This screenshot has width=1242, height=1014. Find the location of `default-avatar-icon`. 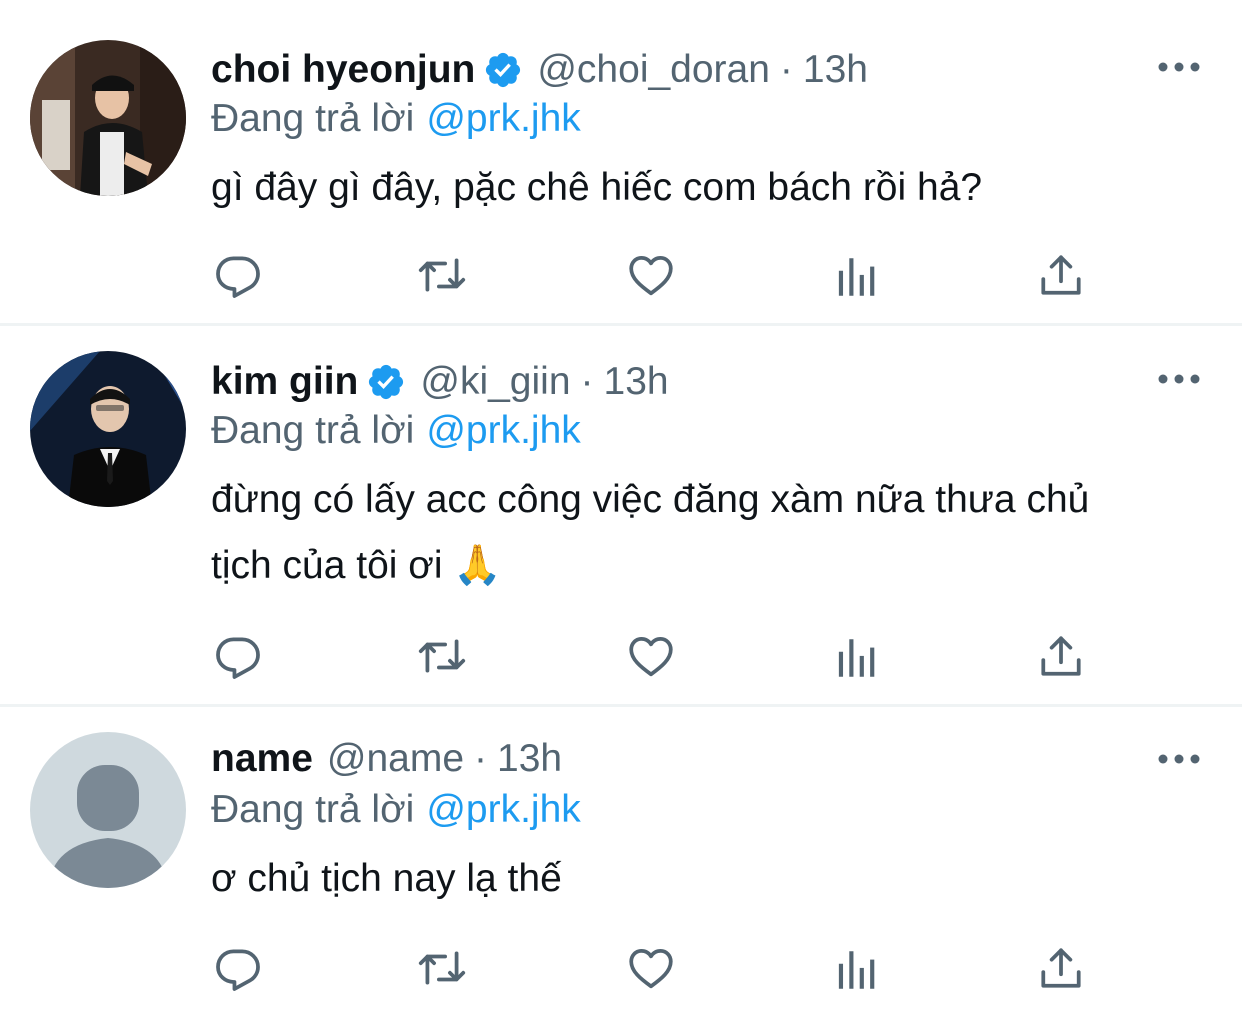

default-avatar-icon is located at coordinates (108, 810).